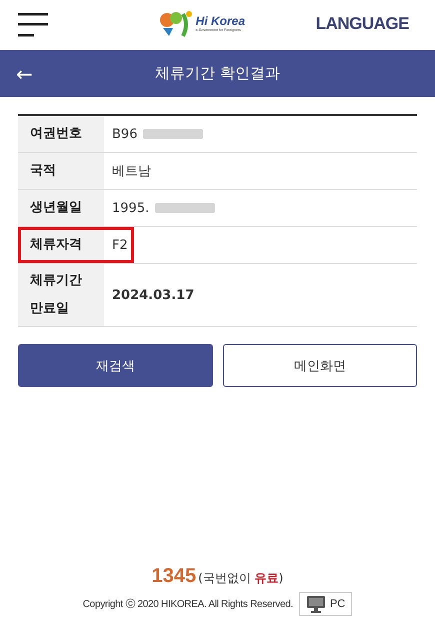 The image size is (435, 622). What do you see at coordinates (130, 209) in the screenshot?
I see `value-cell-text: 1995.` at bounding box center [130, 209].